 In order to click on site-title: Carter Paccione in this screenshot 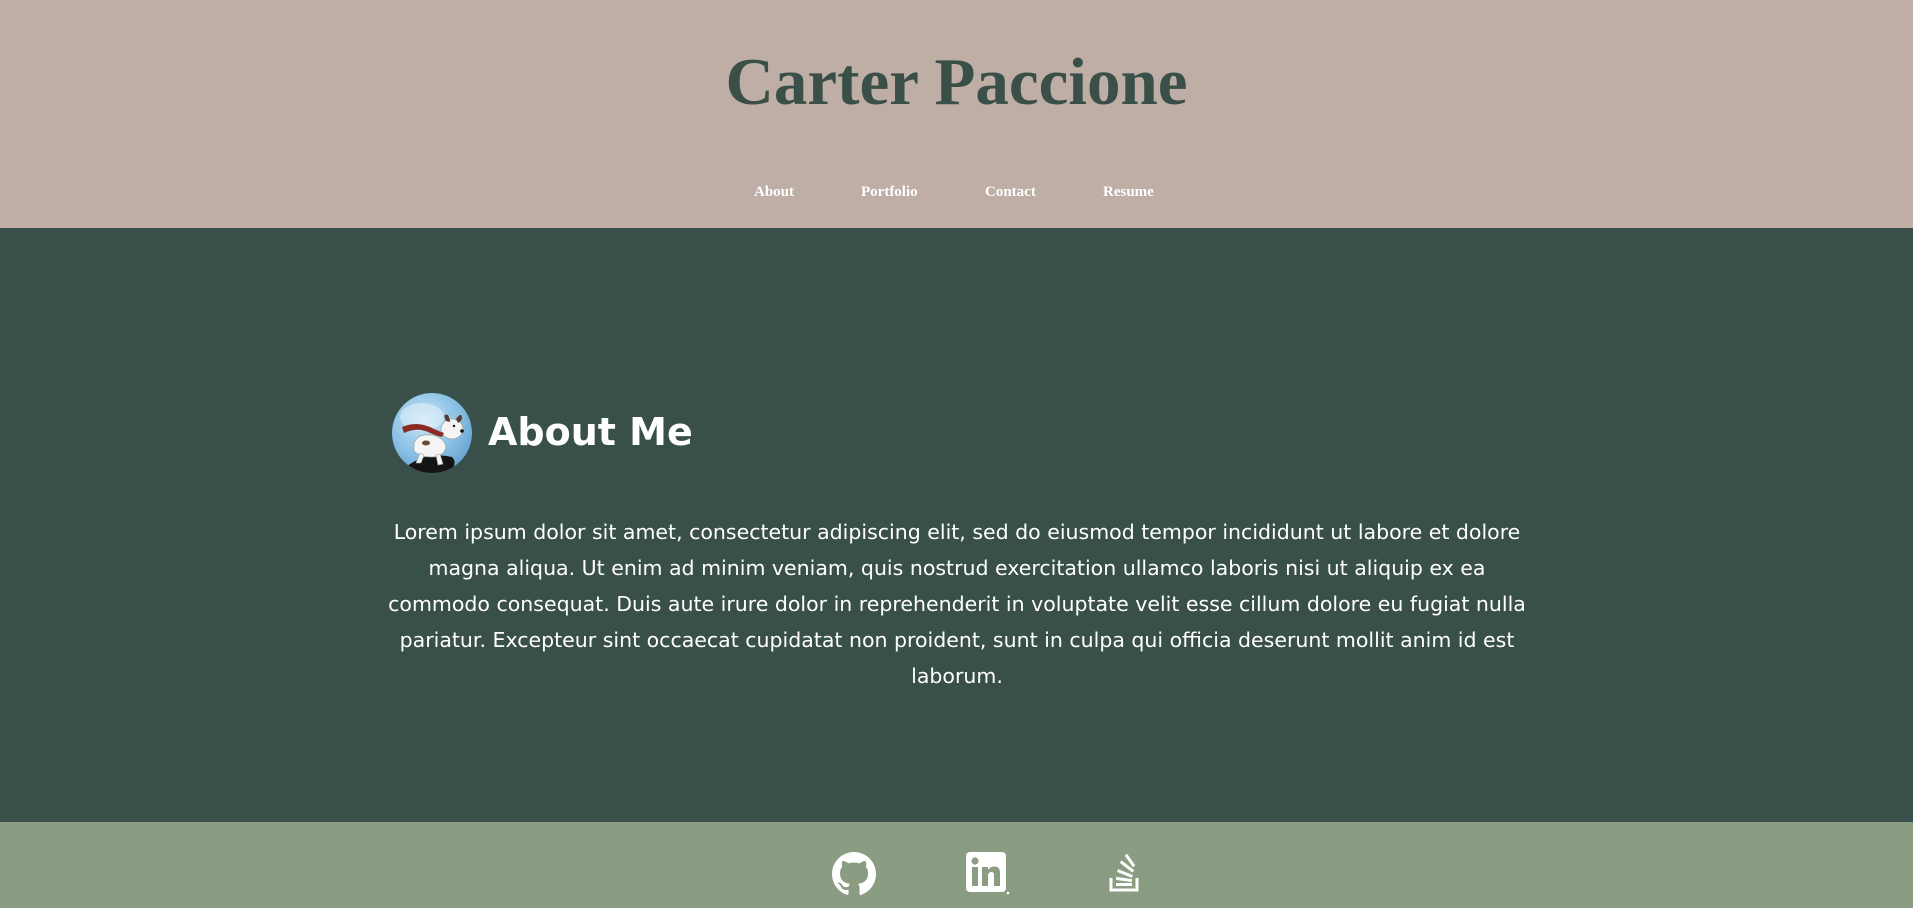, I will do `click(956, 82)`.